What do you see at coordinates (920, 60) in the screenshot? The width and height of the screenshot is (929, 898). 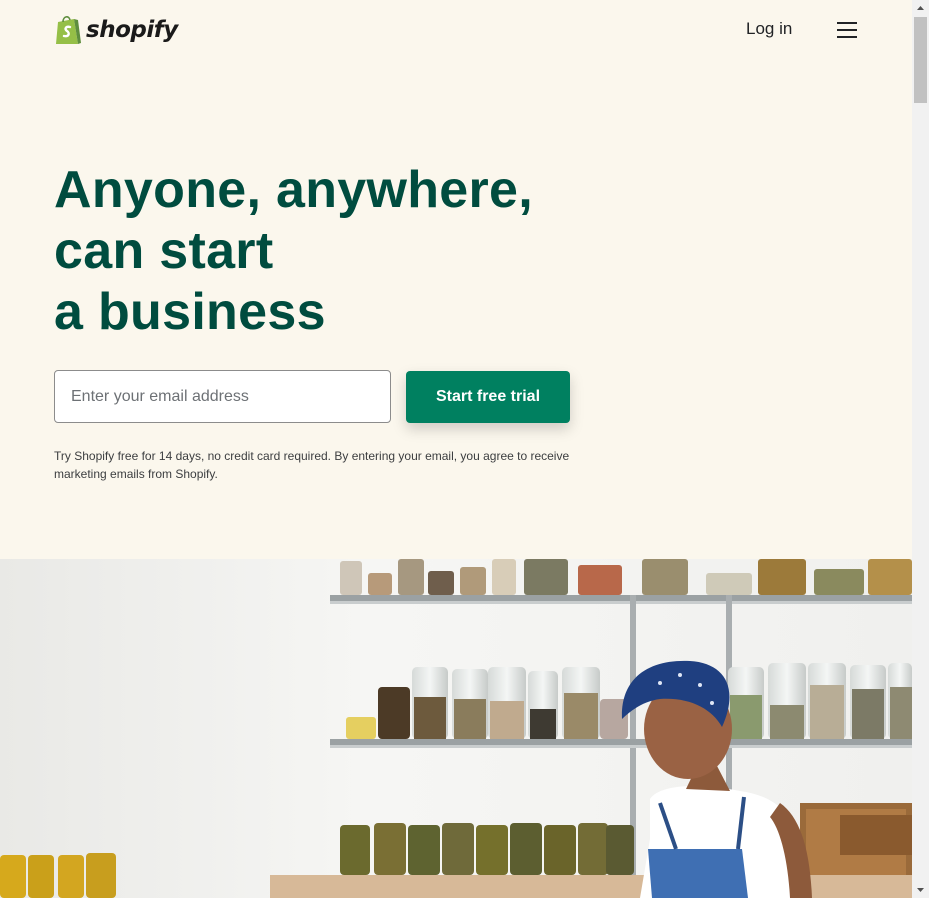 I see `scroll-thumb` at bounding box center [920, 60].